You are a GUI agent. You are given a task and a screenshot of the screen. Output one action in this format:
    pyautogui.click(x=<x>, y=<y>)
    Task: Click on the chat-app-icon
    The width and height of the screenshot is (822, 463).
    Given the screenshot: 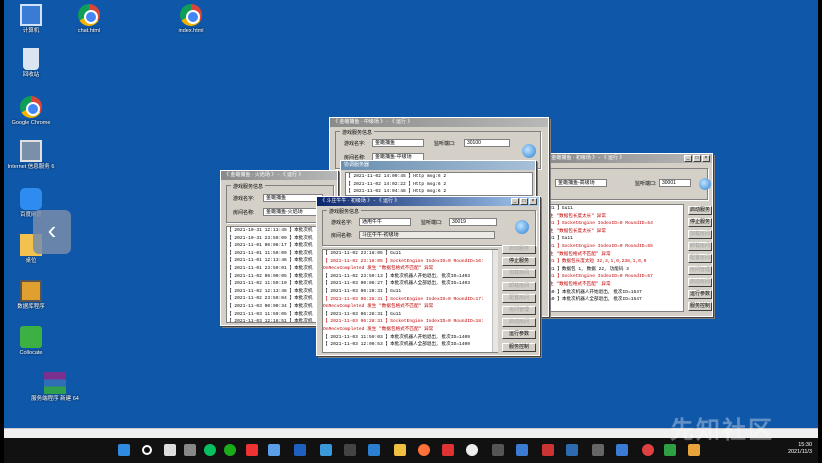 What is the action you would take?
    pyautogui.click(x=230, y=450)
    